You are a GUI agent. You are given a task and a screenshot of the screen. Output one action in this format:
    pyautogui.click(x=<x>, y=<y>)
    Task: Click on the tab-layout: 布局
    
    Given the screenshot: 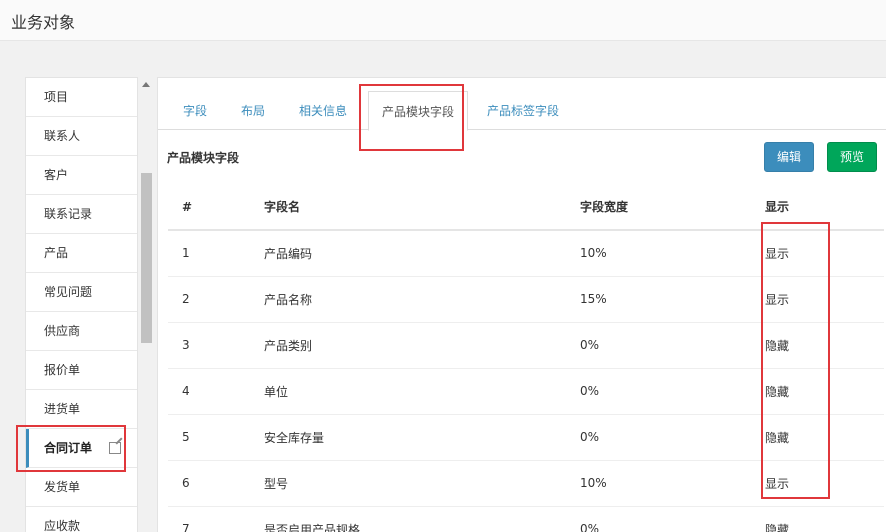 What is the action you would take?
    pyautogui.click(x=253, y=110)
    